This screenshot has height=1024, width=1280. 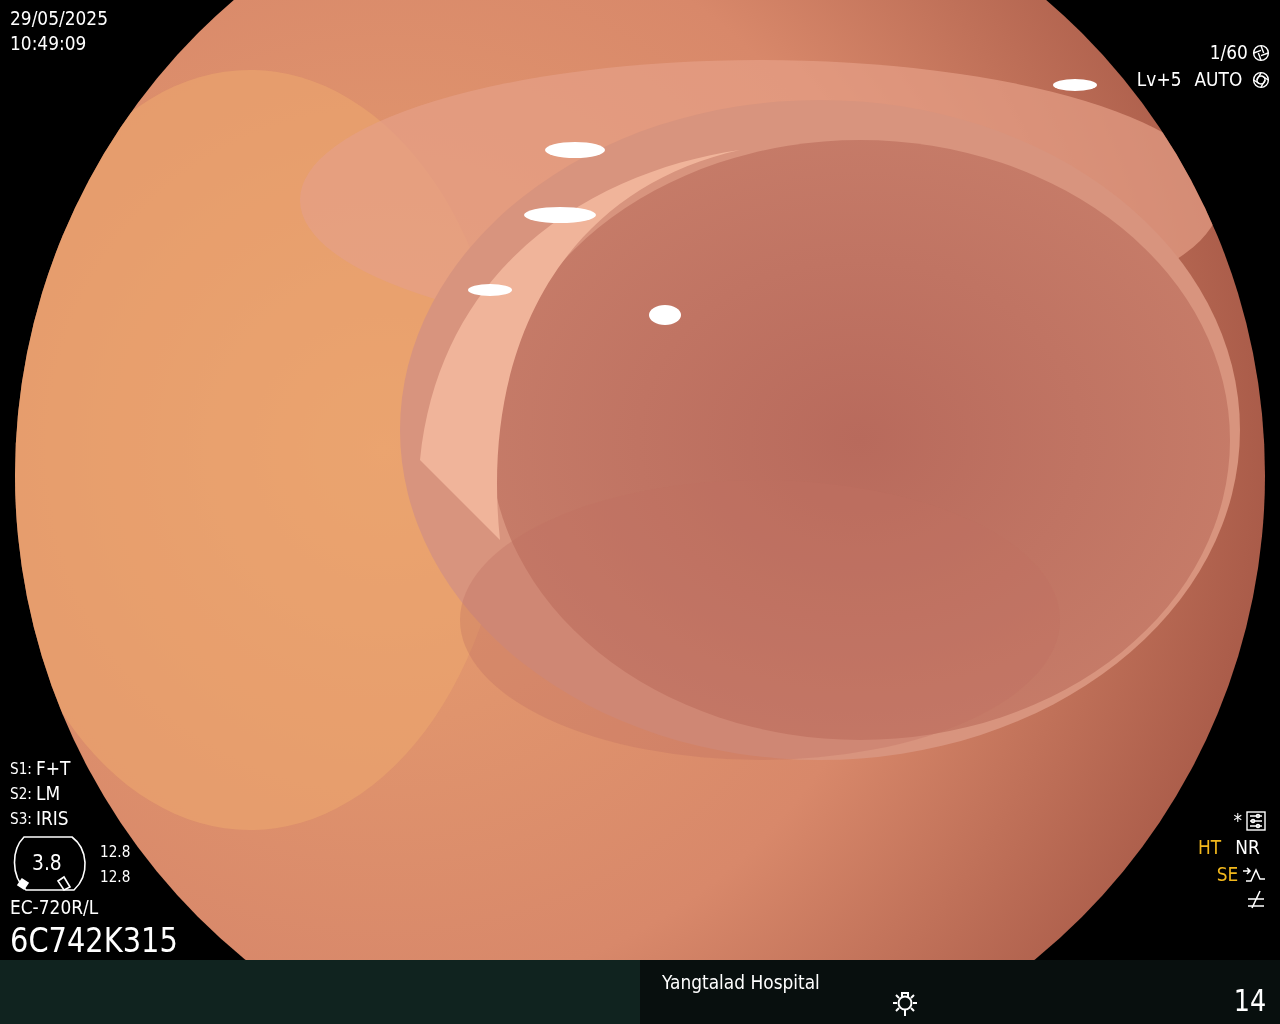 What do you see at coordinates (94, 940) in the screenshot?
I see `serial-number-text: 6C742K315` at bounding box center [94, 940].